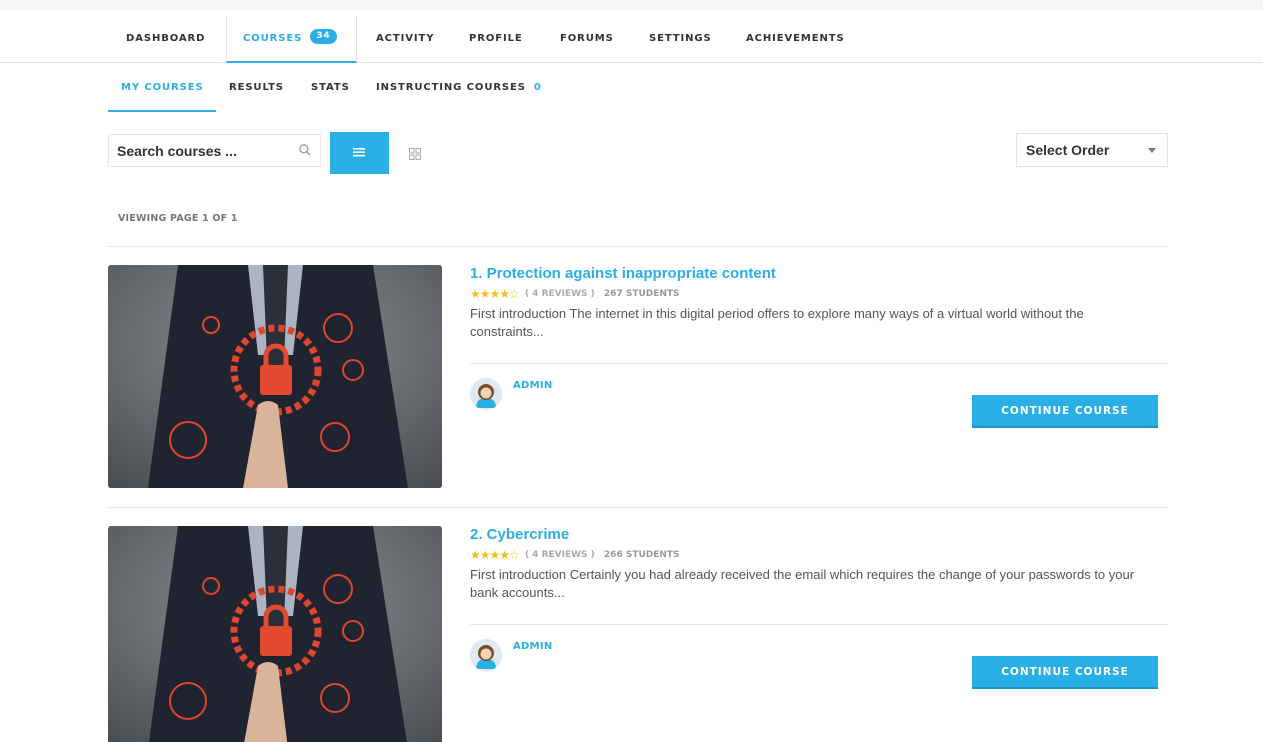  What do you see at coordinates (537, 87) in the screenshot?
I see `instructing-count: 0` at bounding box center [537, 87].